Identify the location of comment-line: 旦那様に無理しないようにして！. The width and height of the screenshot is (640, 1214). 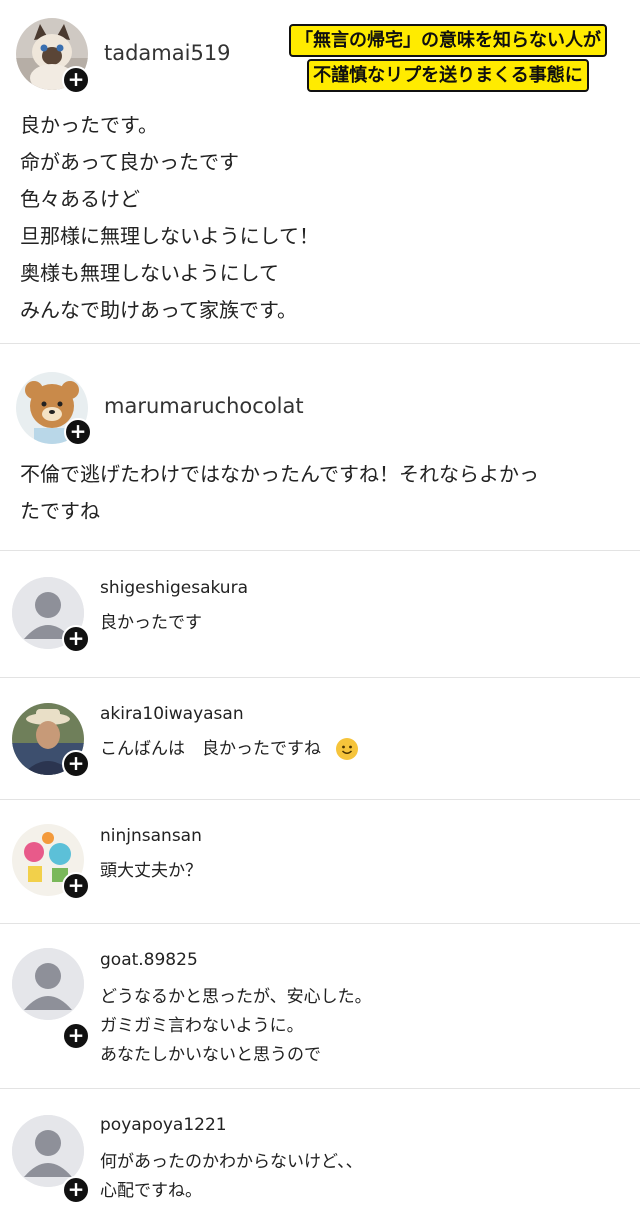
(169, 236).